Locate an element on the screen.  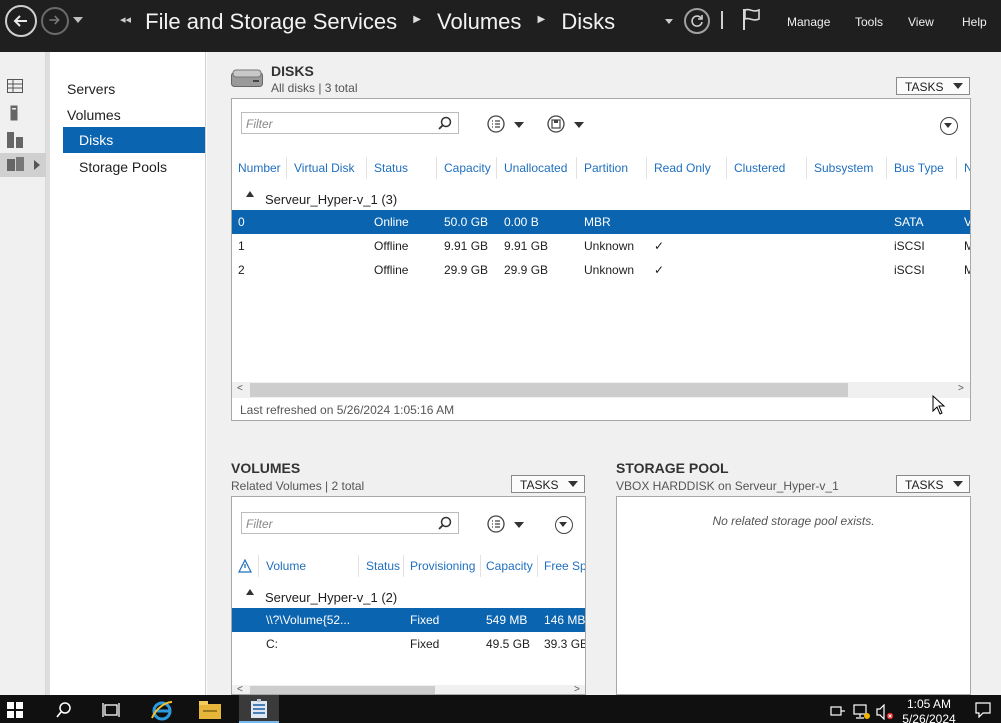
breadcrumb-item: File and Storage Services is located at coordinates (271, 22).